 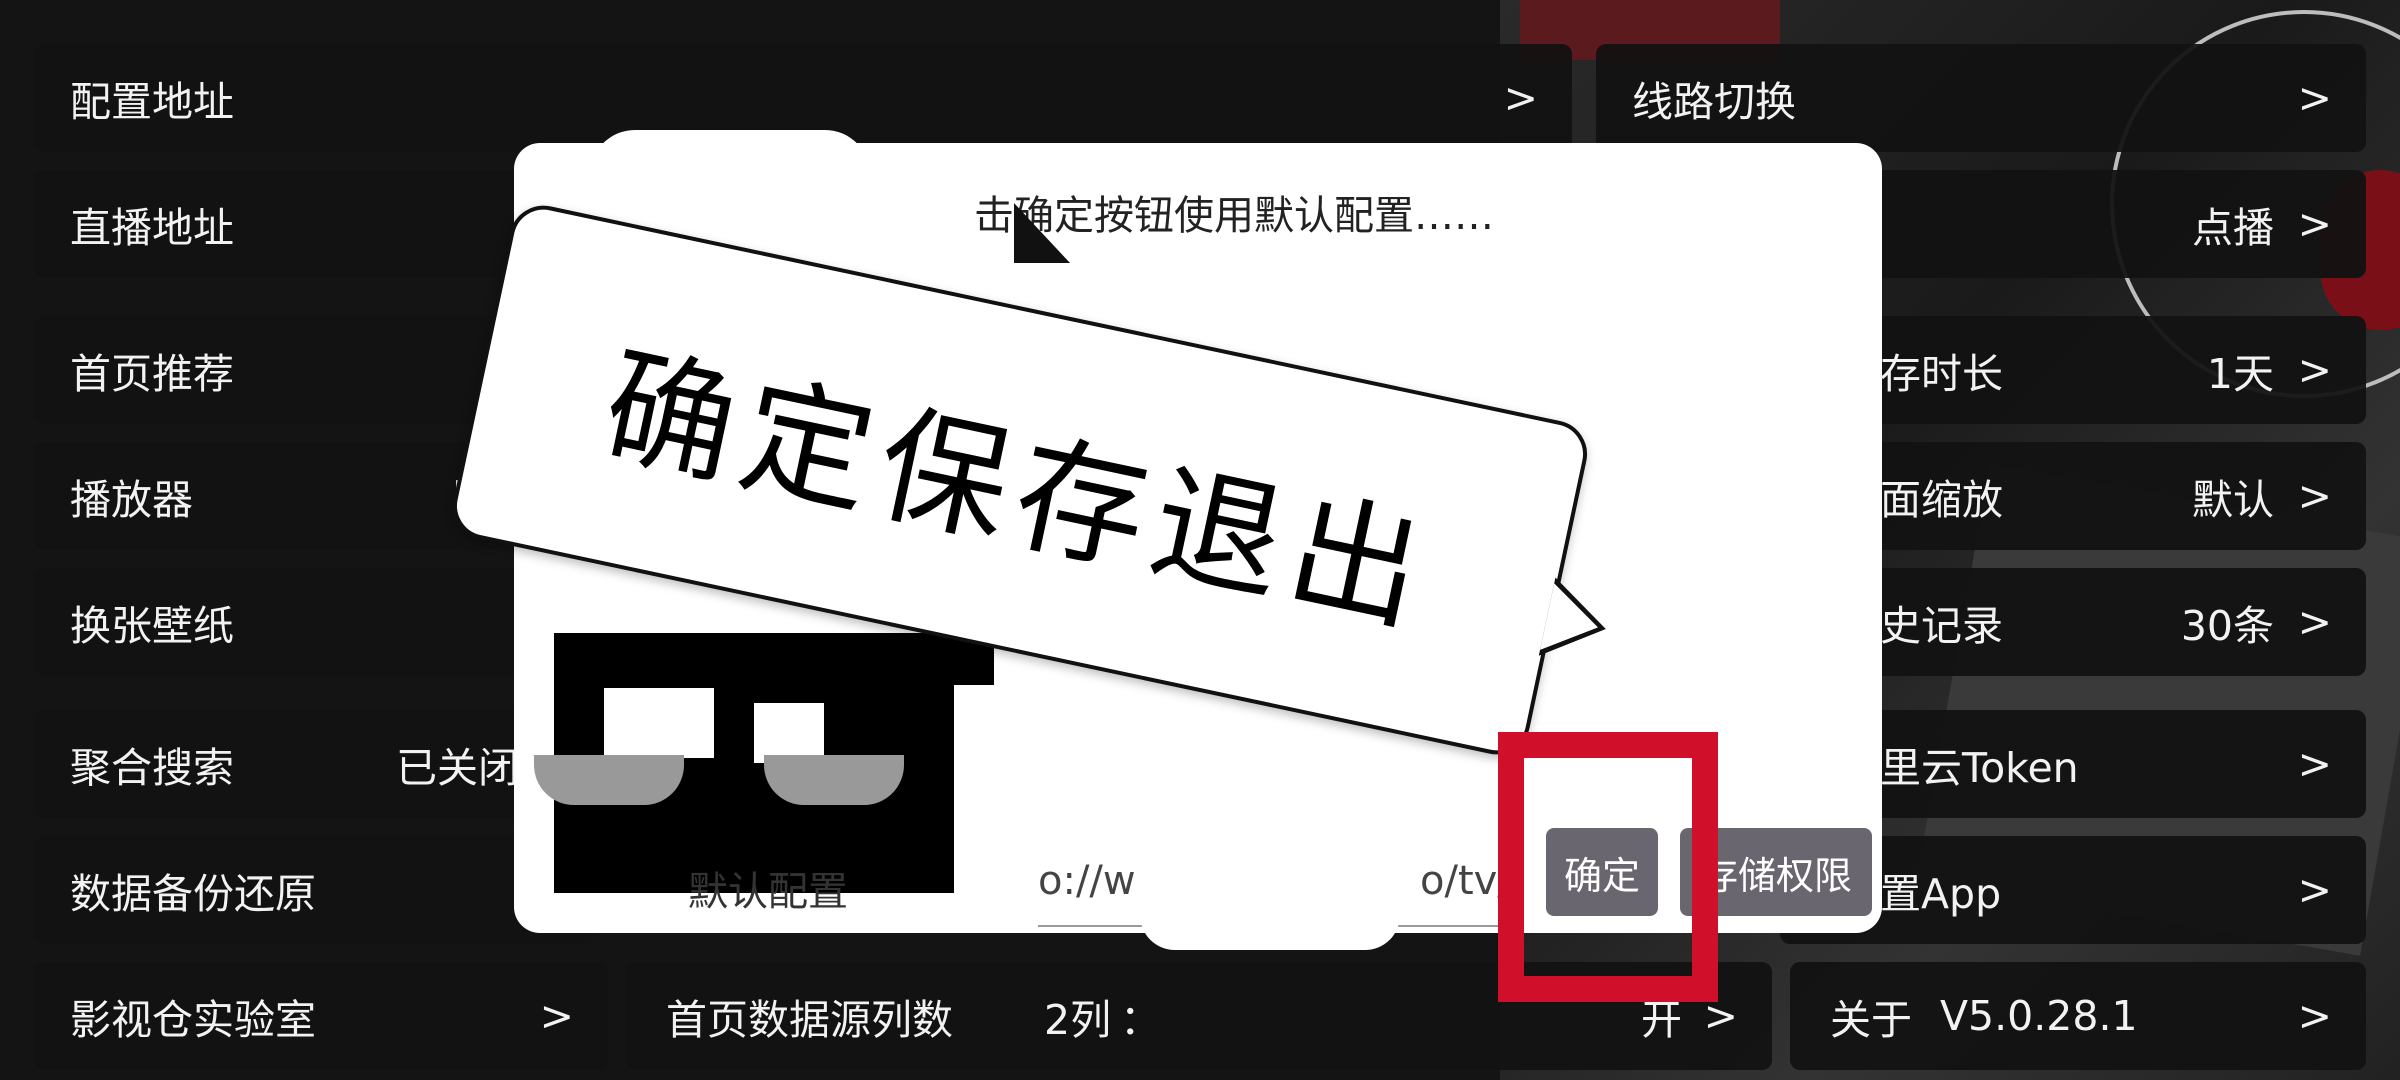 What do you see at coordinates (2233, 228) in the screenshot?
I see `setting-value: 点播` at bounding box center [2233, 228].